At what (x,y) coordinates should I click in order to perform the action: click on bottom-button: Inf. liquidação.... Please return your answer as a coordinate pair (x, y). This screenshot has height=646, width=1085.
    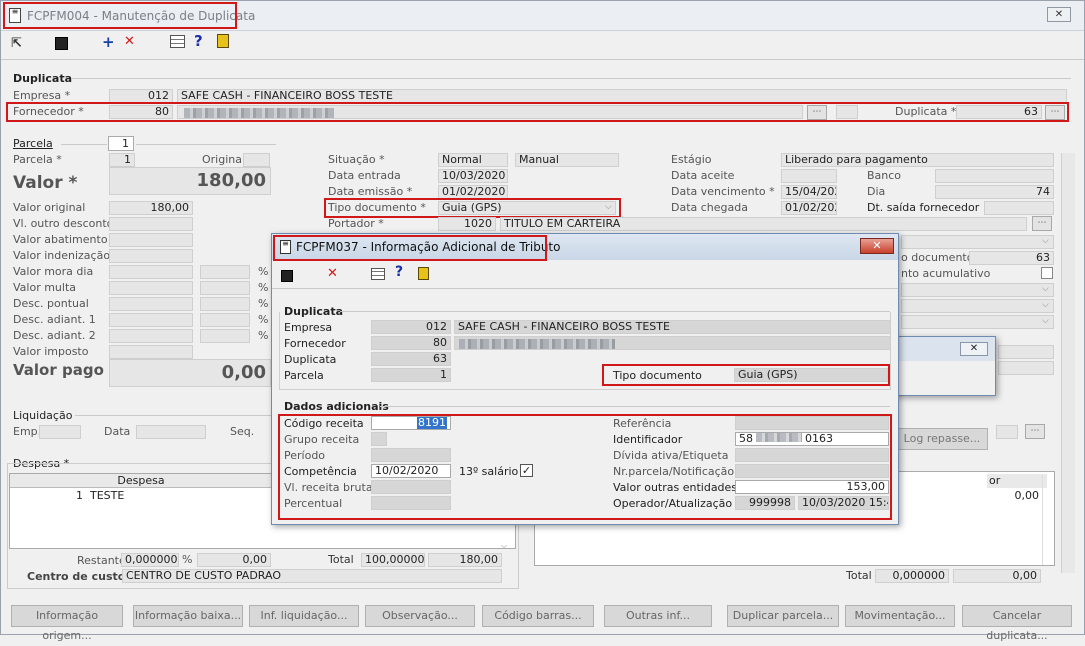
    Looking at the image, I should click on (304, 616).